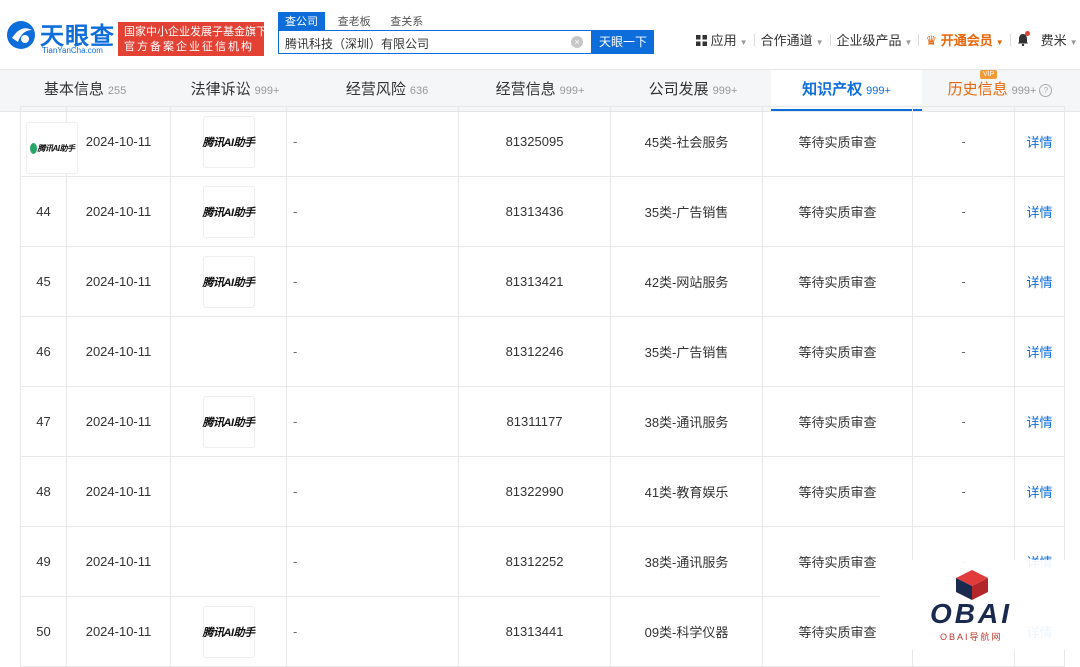  What do you see at coordinates (21, 35) in the screenshot?
I see `logo-mark-icon` at bounding box center [21, 35].